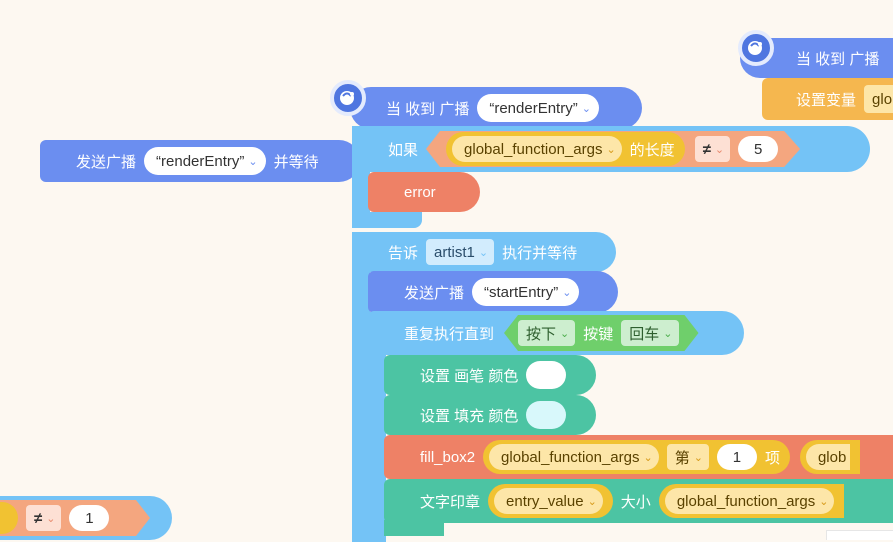  What do you see at coordinates (448, 457) in the screenshot?
I see `fill-box-label: fill_box2` at bounding box center [448, 457].